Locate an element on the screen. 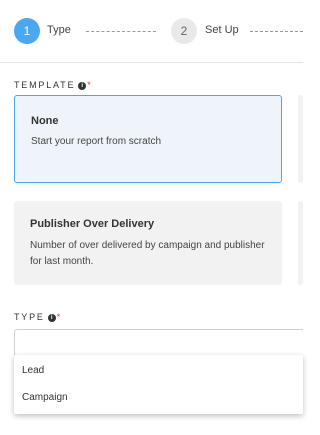  stepper-divider is located at coordinates (151, 62).